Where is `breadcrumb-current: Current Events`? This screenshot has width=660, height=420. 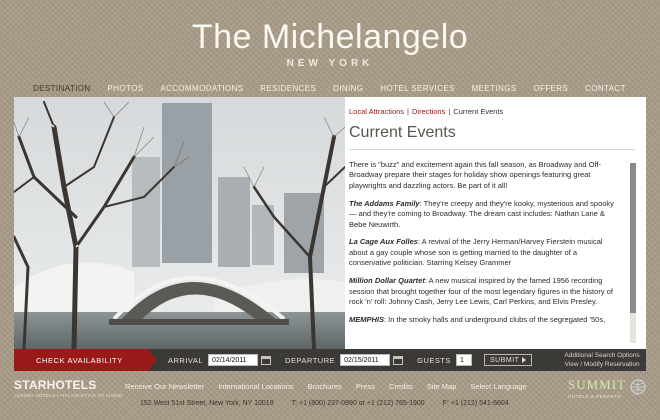
breadcrumb-current: Current Events is located at coordinates (478, 111).